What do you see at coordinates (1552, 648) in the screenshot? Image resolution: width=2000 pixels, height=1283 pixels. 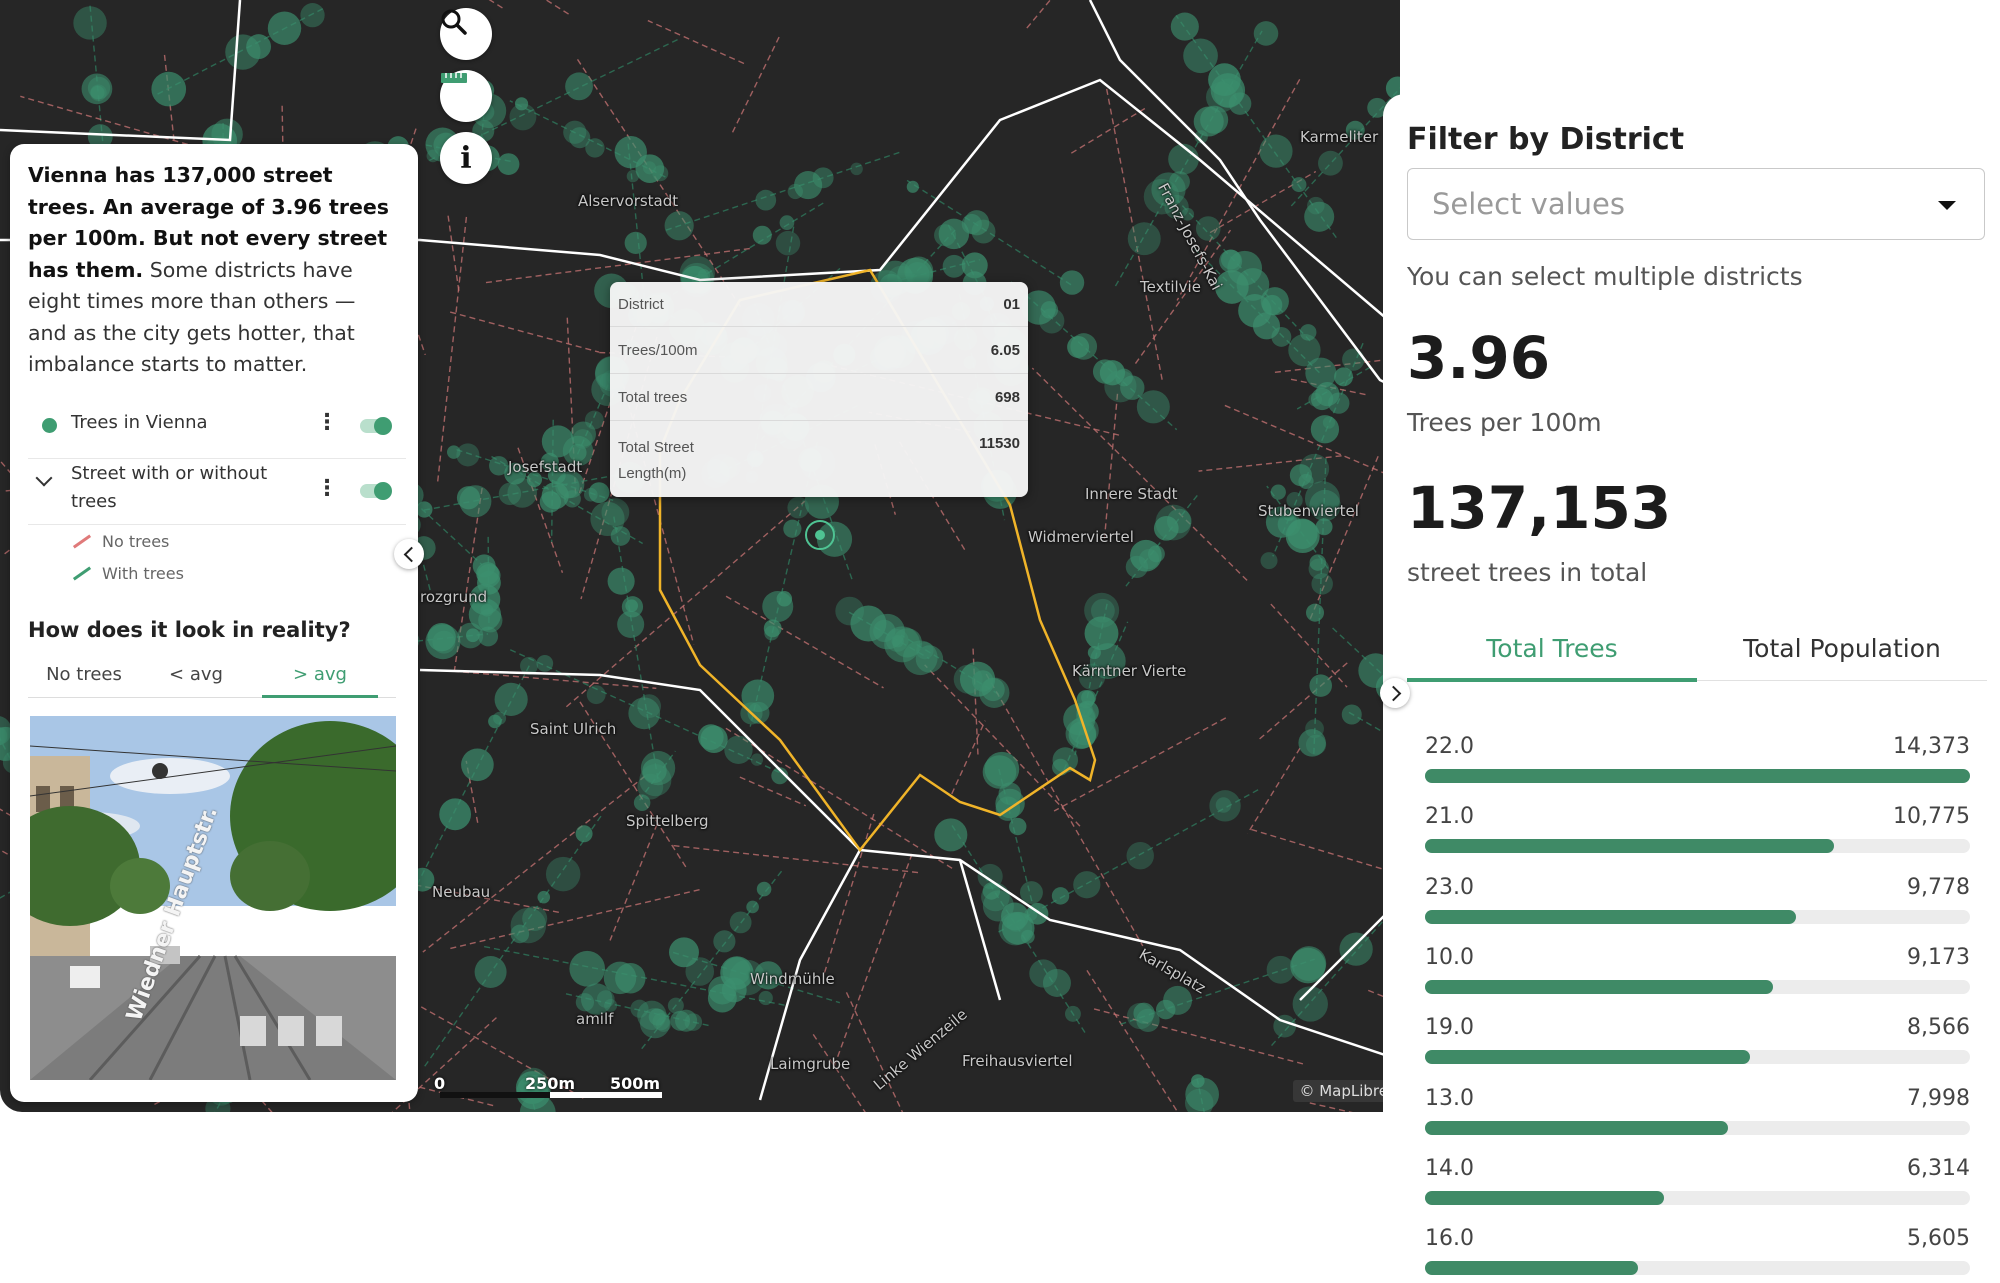 I see `tab-total-trees: Total Trees` at bounding box center [1552, 648].